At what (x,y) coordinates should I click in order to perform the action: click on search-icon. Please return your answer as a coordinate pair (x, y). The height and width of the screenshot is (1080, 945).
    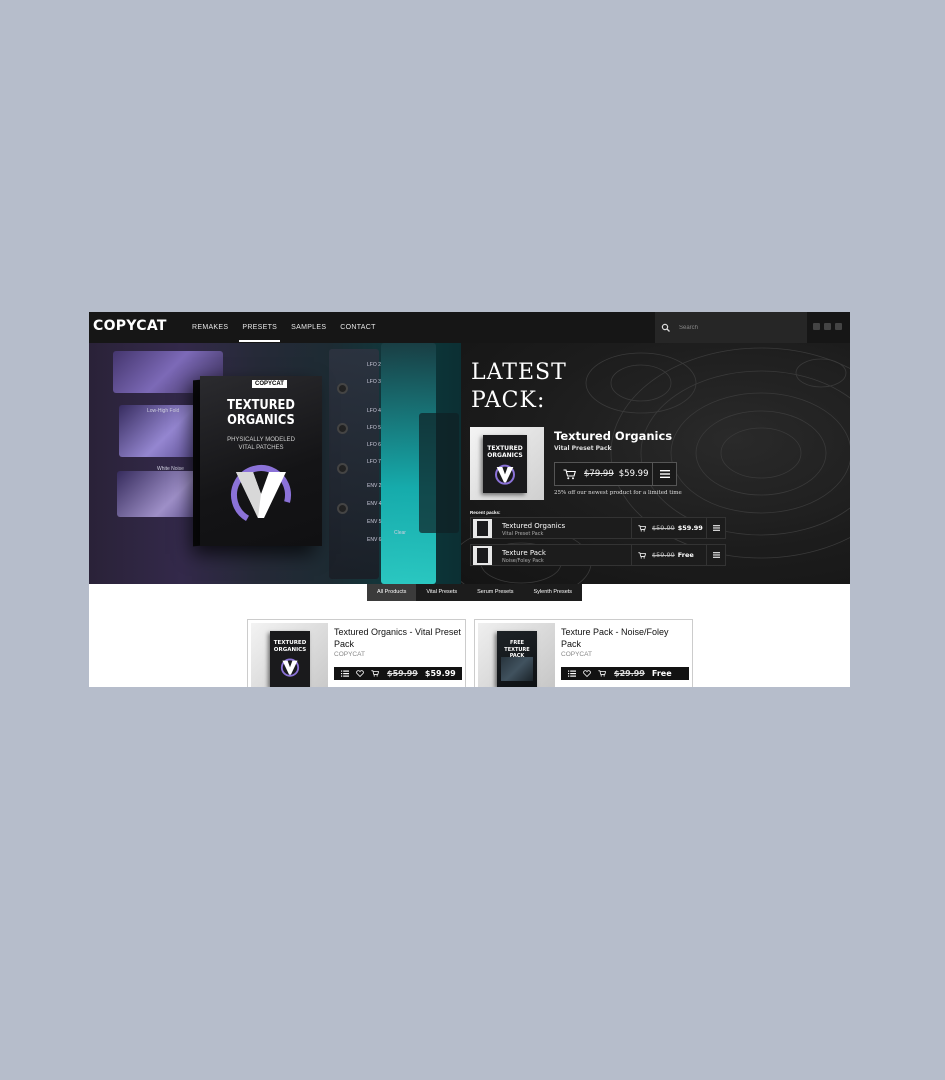
    Looking at the image, I should click on (666, 328).